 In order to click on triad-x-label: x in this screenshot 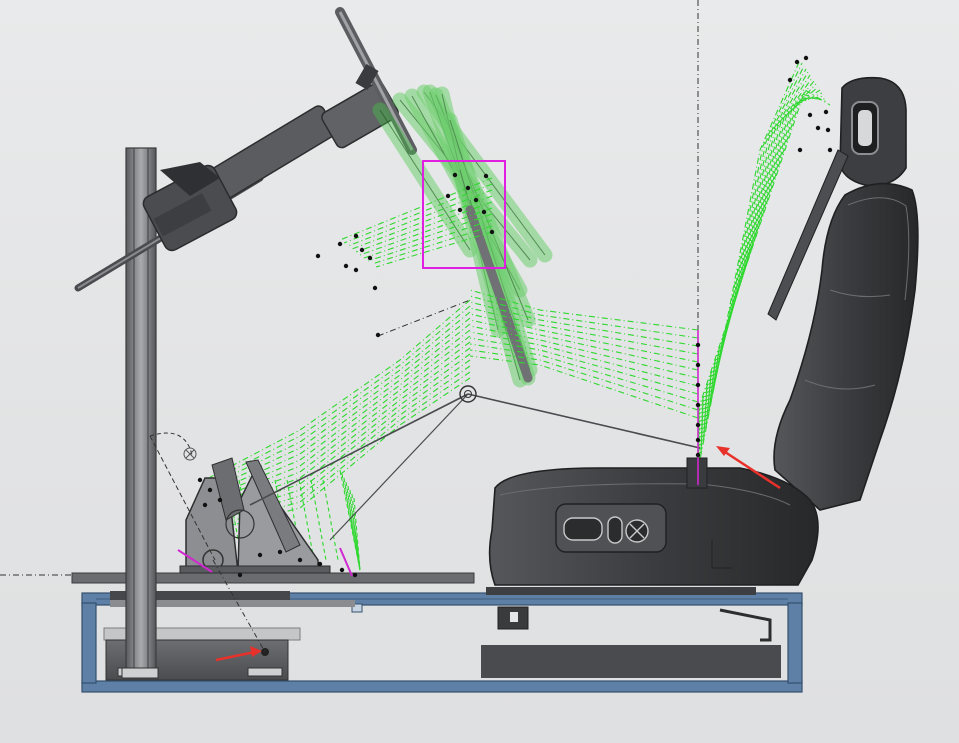, I will do `click(738, 569)`.